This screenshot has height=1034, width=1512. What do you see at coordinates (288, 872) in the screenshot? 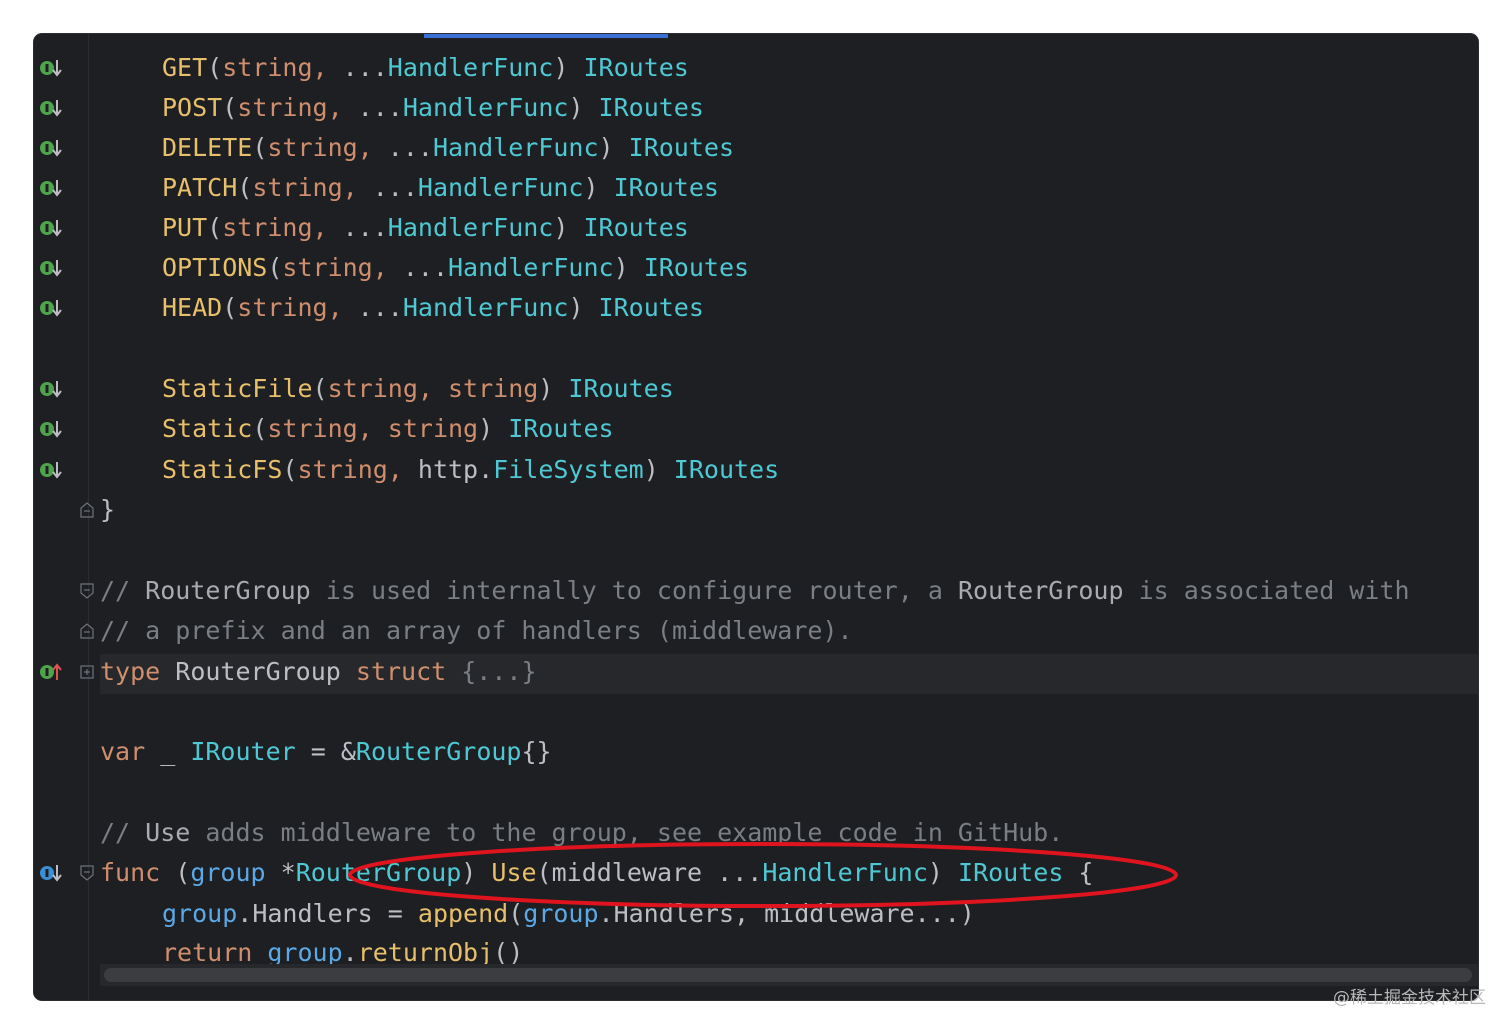
I see `code-token: *` at bounding box center [288, 872].